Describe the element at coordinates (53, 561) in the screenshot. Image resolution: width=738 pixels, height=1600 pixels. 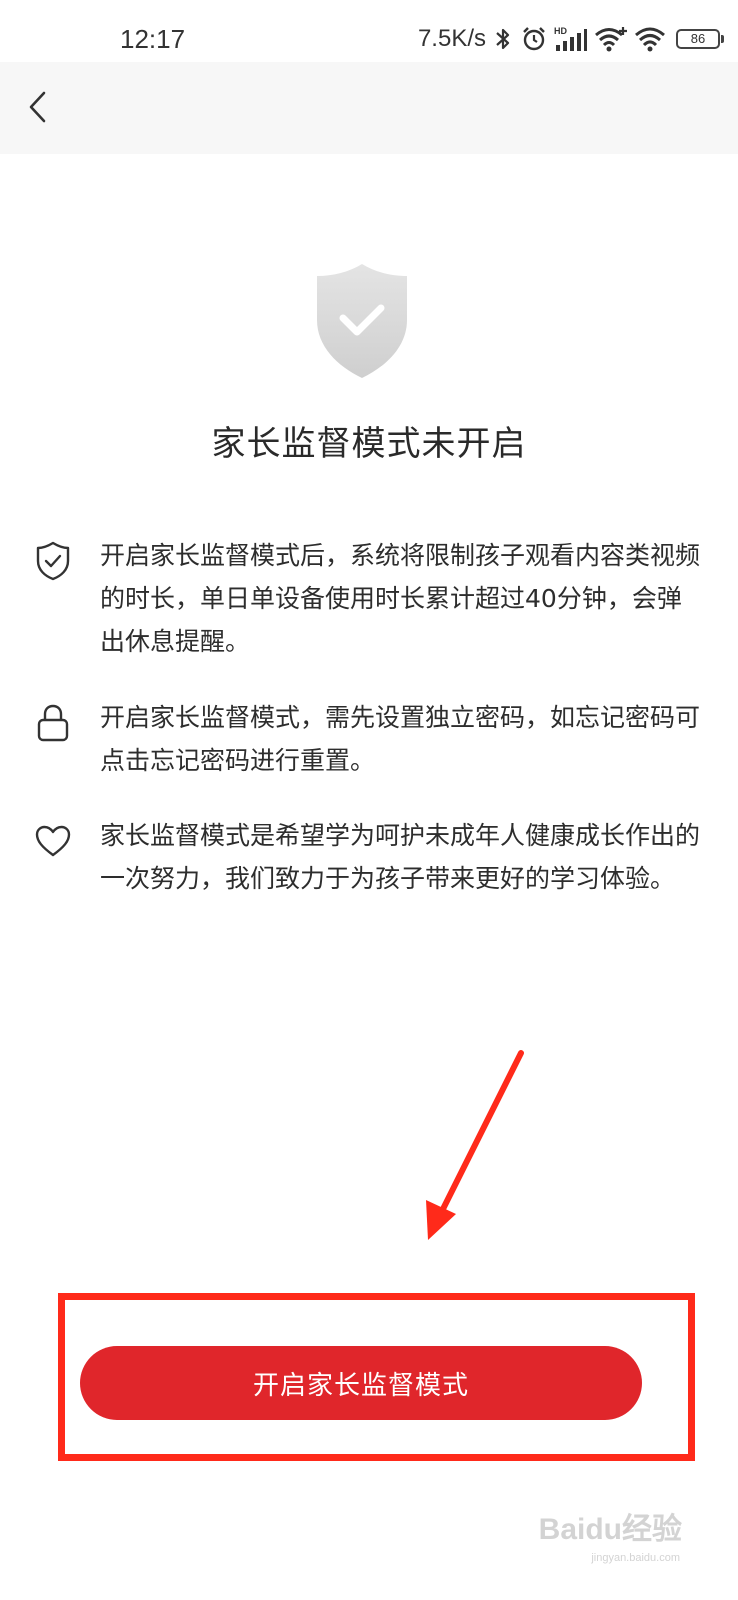
I see `shield-check-outline-icon` at that location.